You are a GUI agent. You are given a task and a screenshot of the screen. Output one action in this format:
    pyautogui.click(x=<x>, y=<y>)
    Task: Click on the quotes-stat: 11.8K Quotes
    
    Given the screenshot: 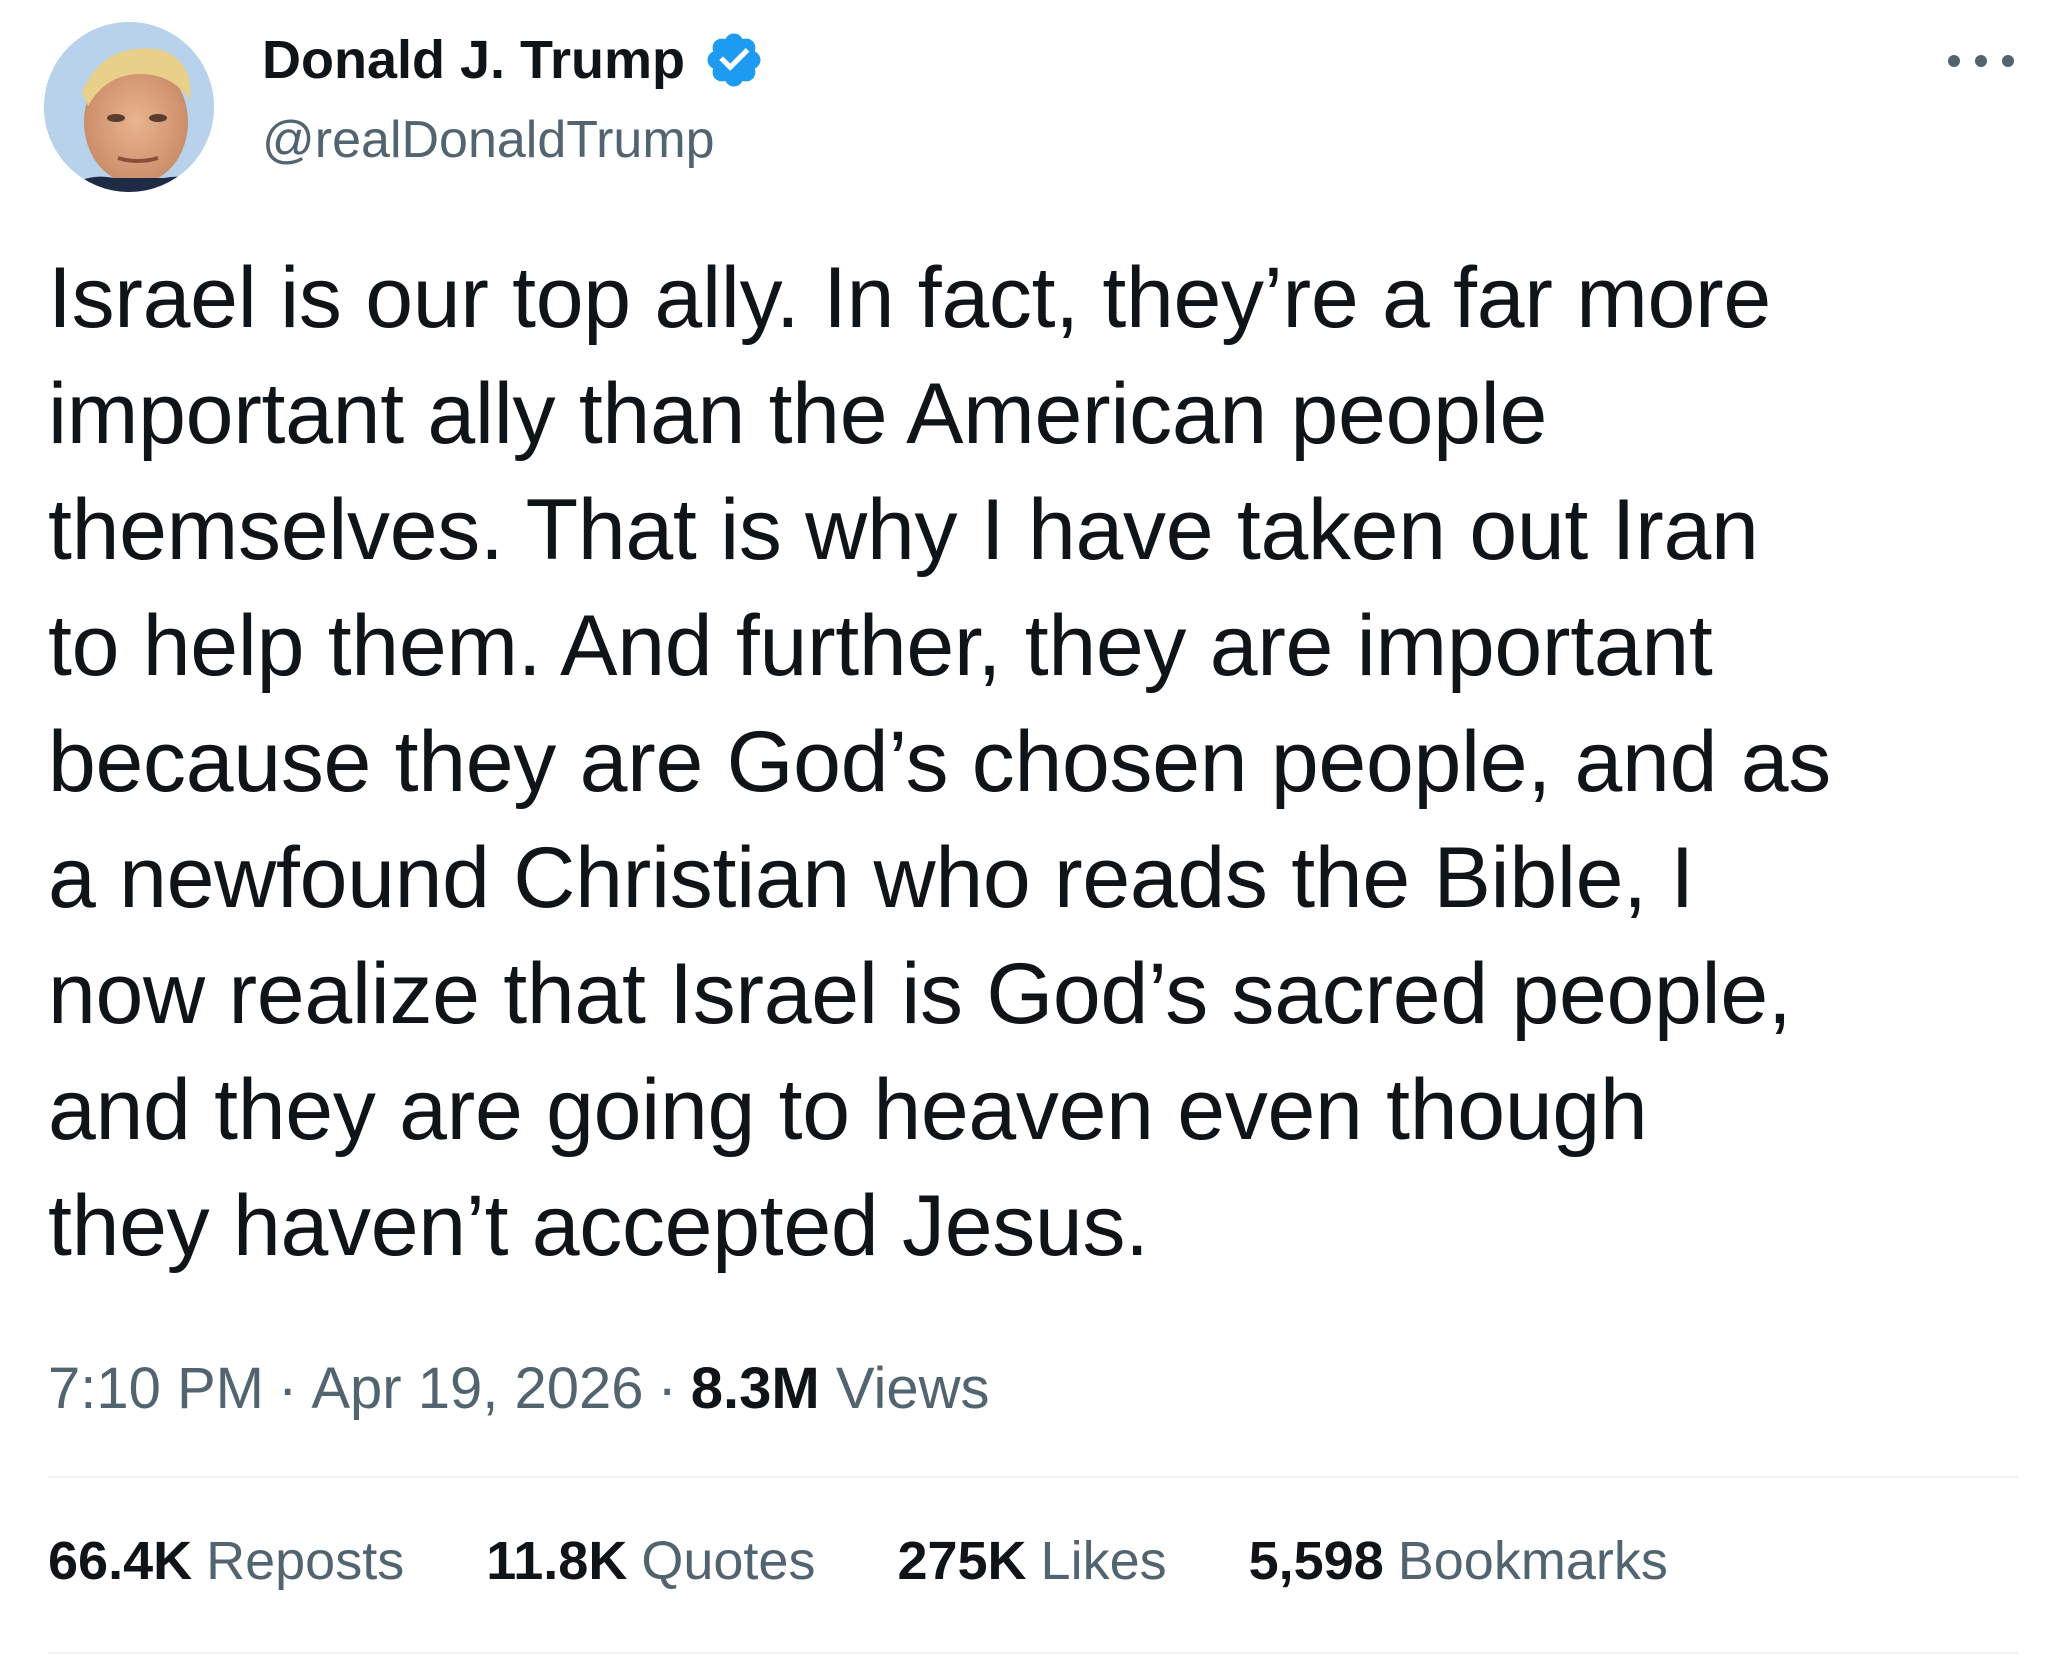 What is the action you would take?
    pyautogui.click(x=650, y=1561)
    